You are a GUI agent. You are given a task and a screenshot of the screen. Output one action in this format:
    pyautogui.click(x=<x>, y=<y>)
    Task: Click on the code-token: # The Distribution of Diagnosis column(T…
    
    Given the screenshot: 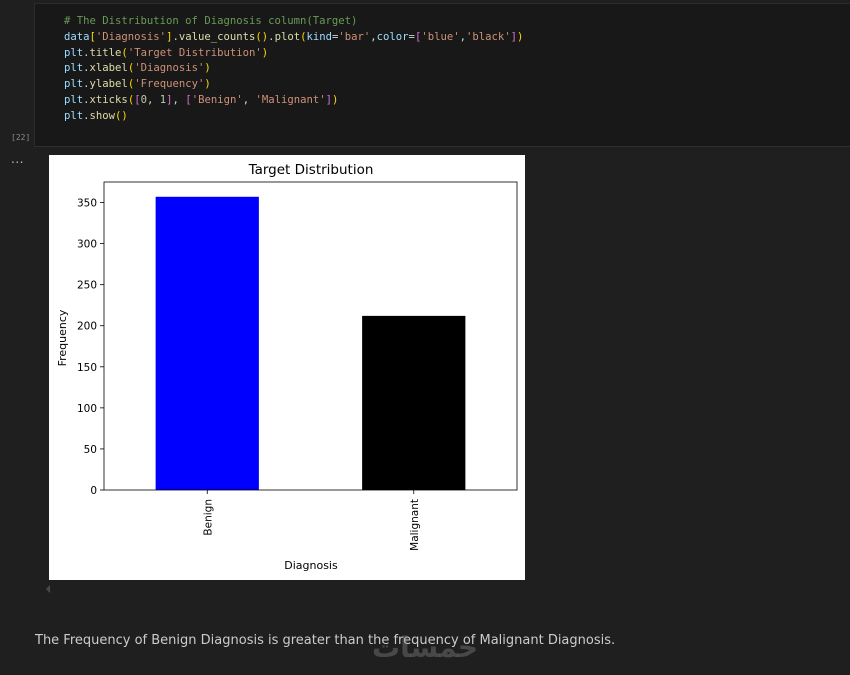 What is the action you would take?
    pyautogui.click(x=211, y=21)
    